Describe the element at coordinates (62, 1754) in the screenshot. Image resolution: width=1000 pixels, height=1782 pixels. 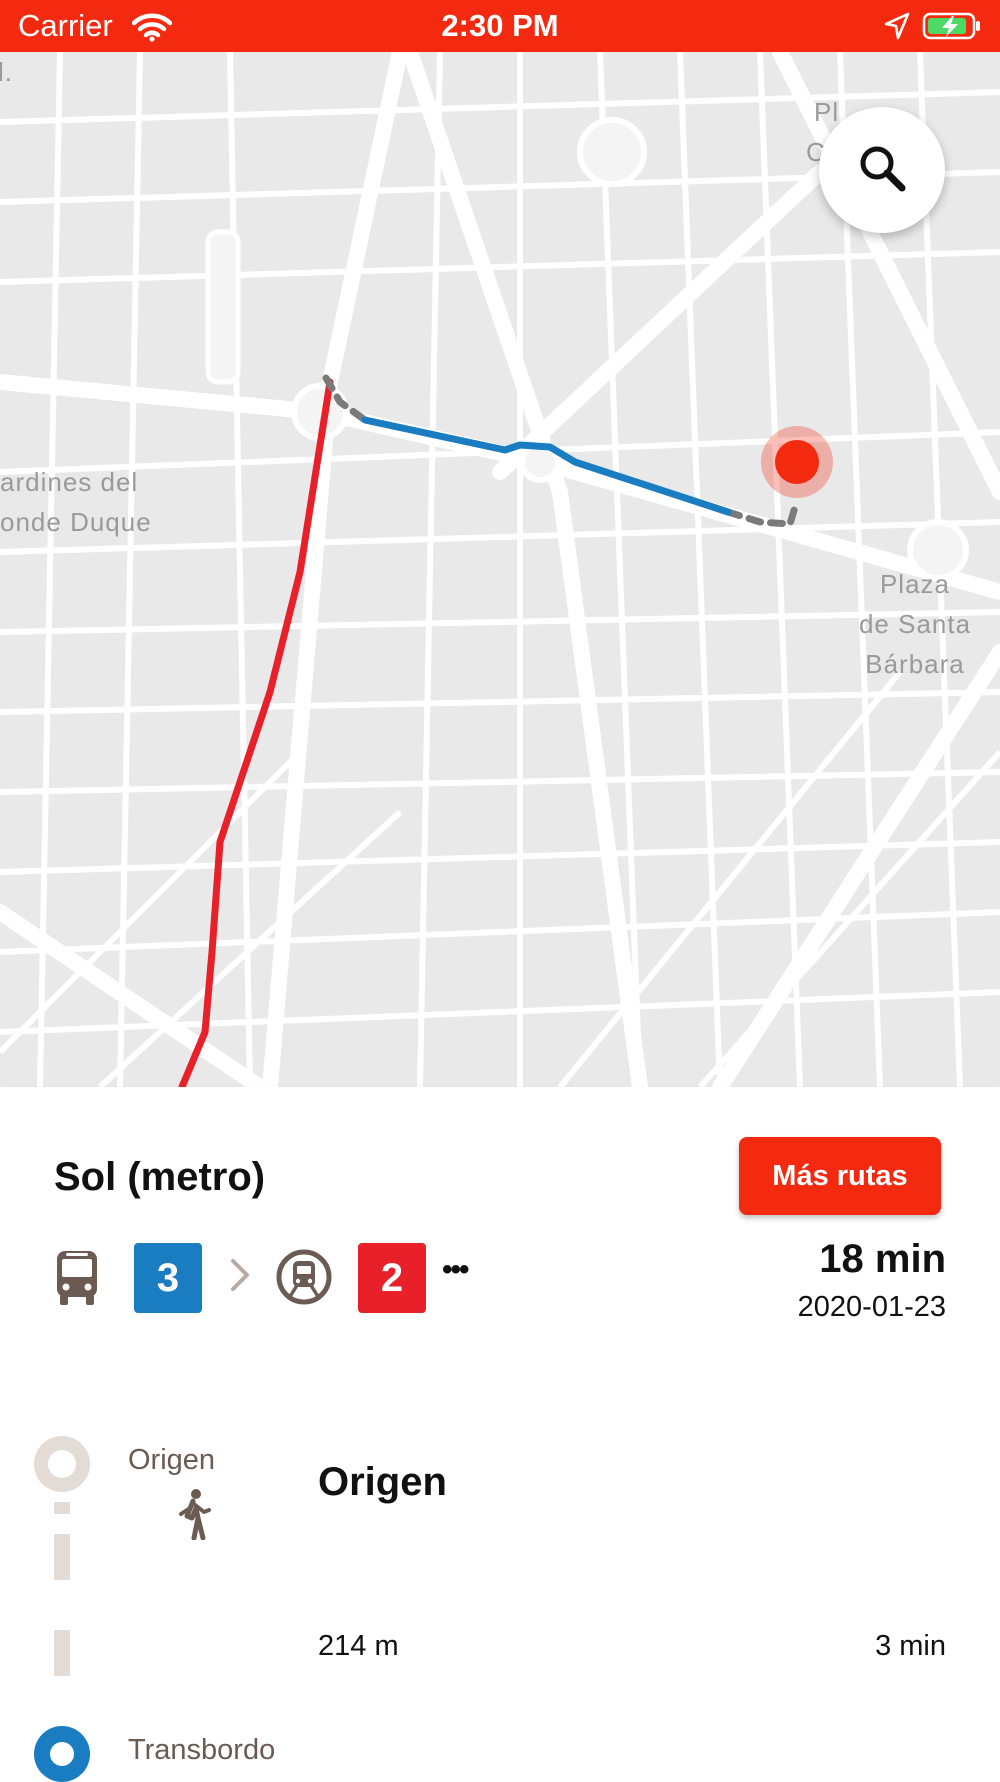
I see `transfer-node` at that location.